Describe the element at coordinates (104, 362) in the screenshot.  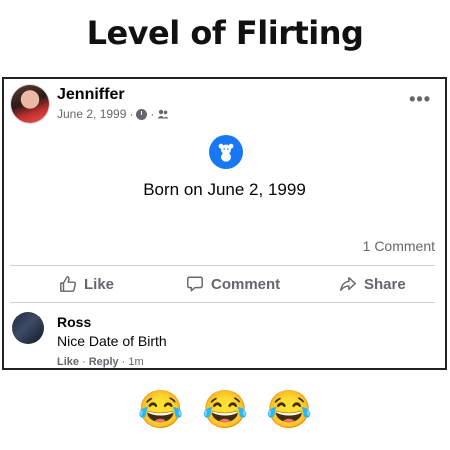
I see `comment-reply-link: Reply` at that location.